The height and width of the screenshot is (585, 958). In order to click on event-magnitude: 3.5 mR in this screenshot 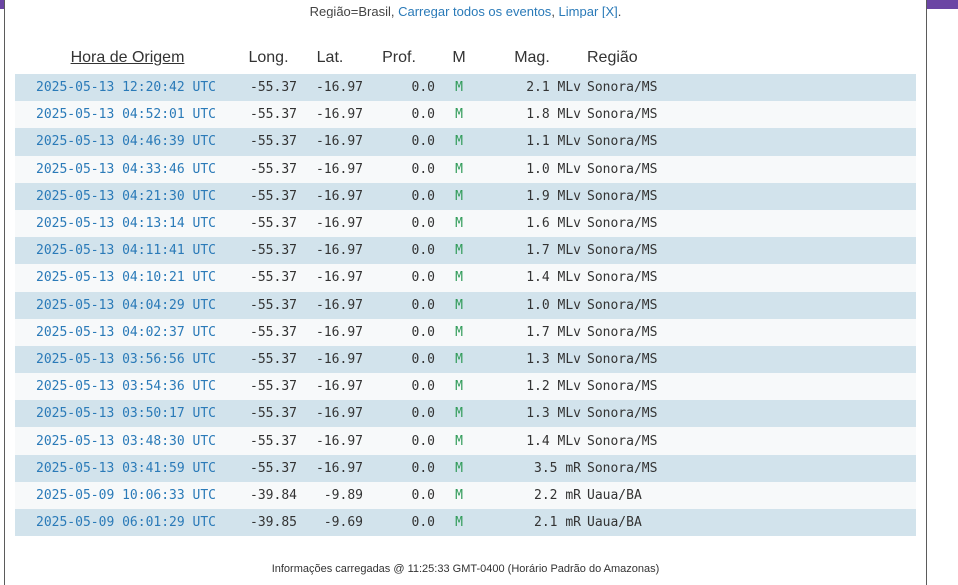, I will do `click(532, 468)`.